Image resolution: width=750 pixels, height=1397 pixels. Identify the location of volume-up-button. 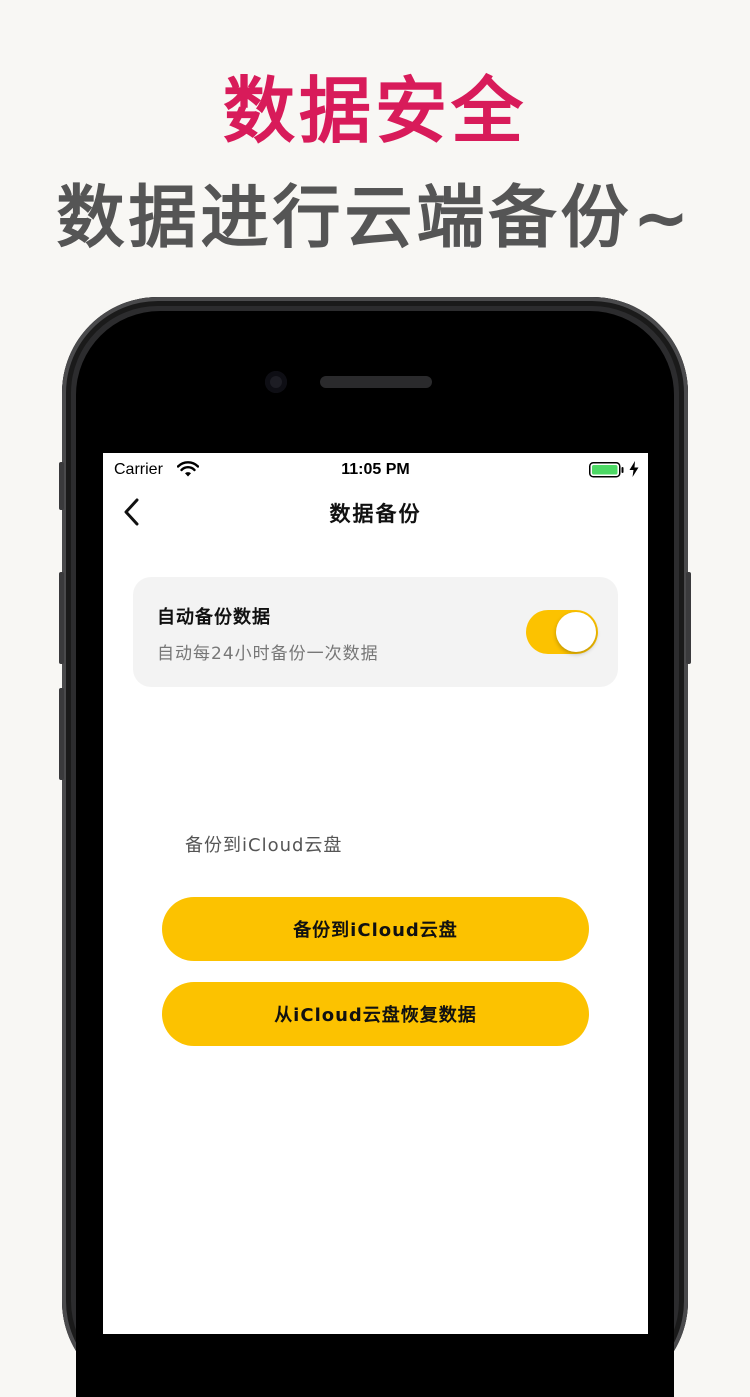
(61, 618).